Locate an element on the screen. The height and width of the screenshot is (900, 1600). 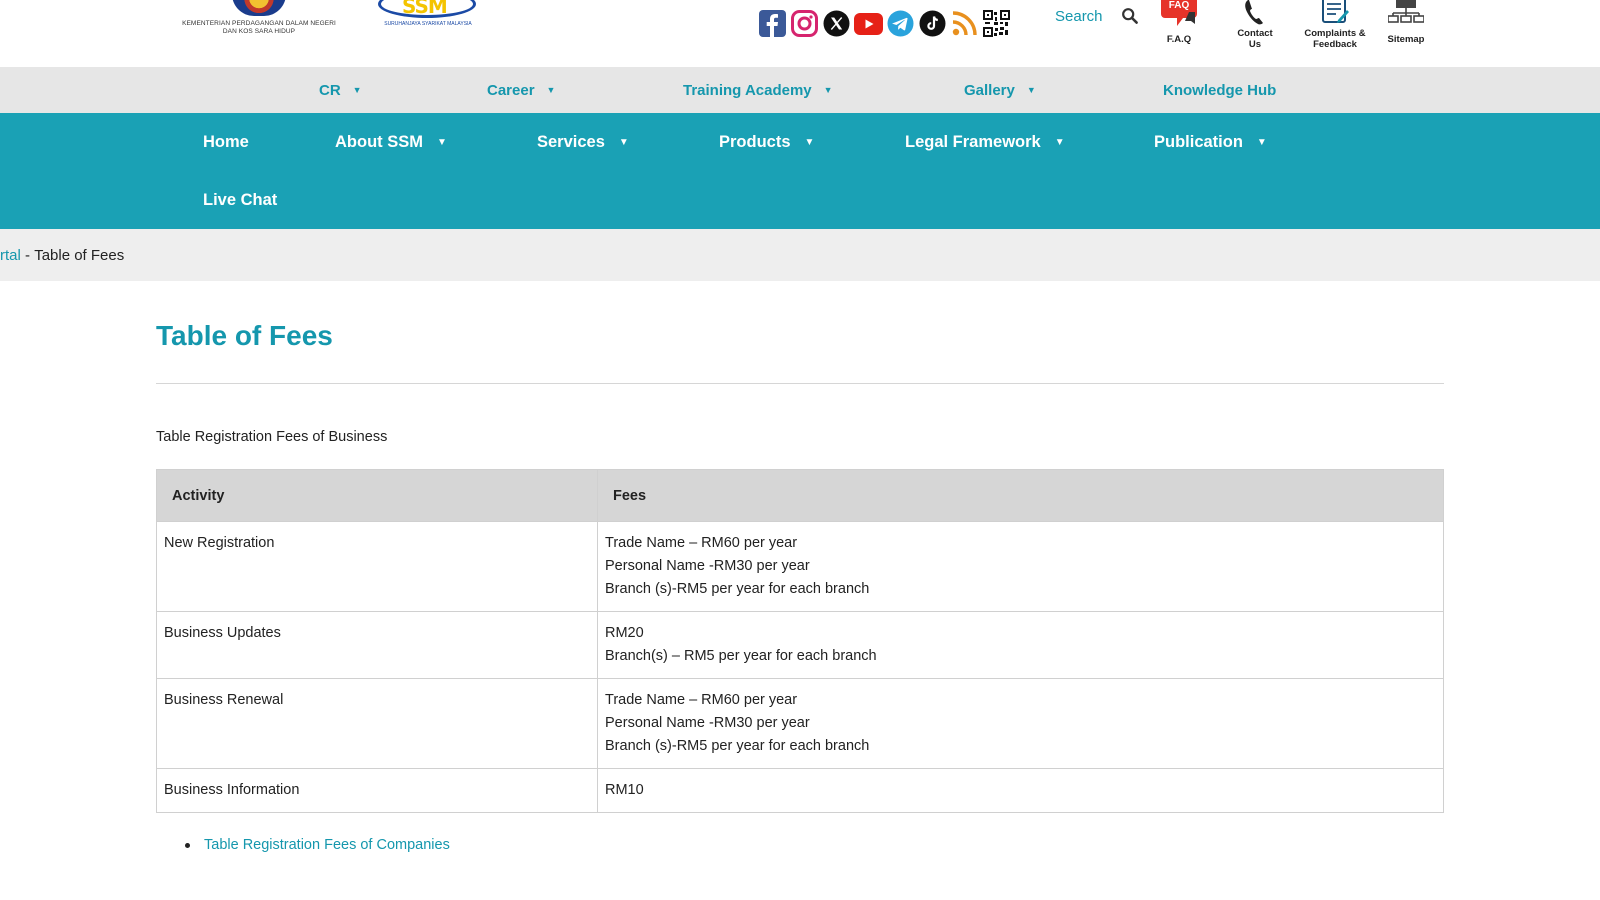
feedback-form-icon is located at coordinates (1335, 11).